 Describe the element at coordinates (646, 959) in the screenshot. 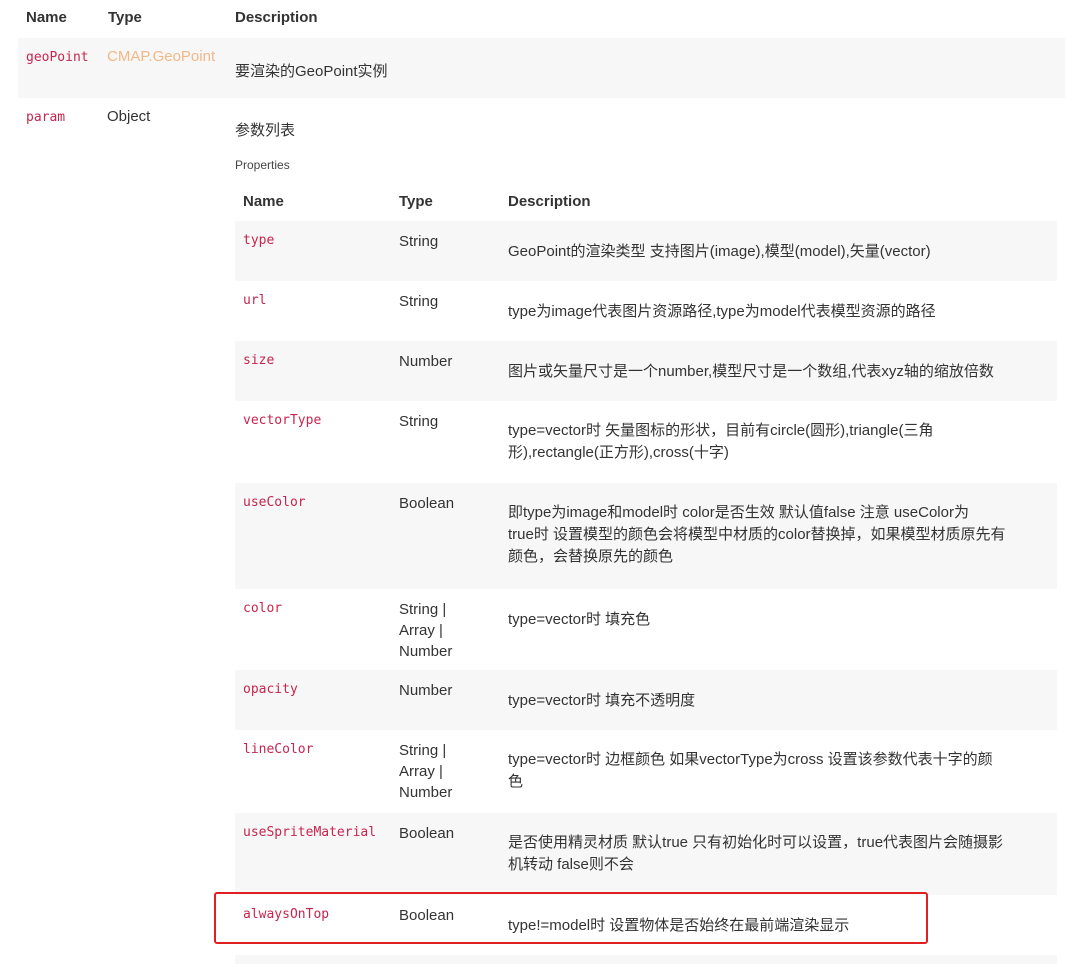

I see `property-row-next` at that location.